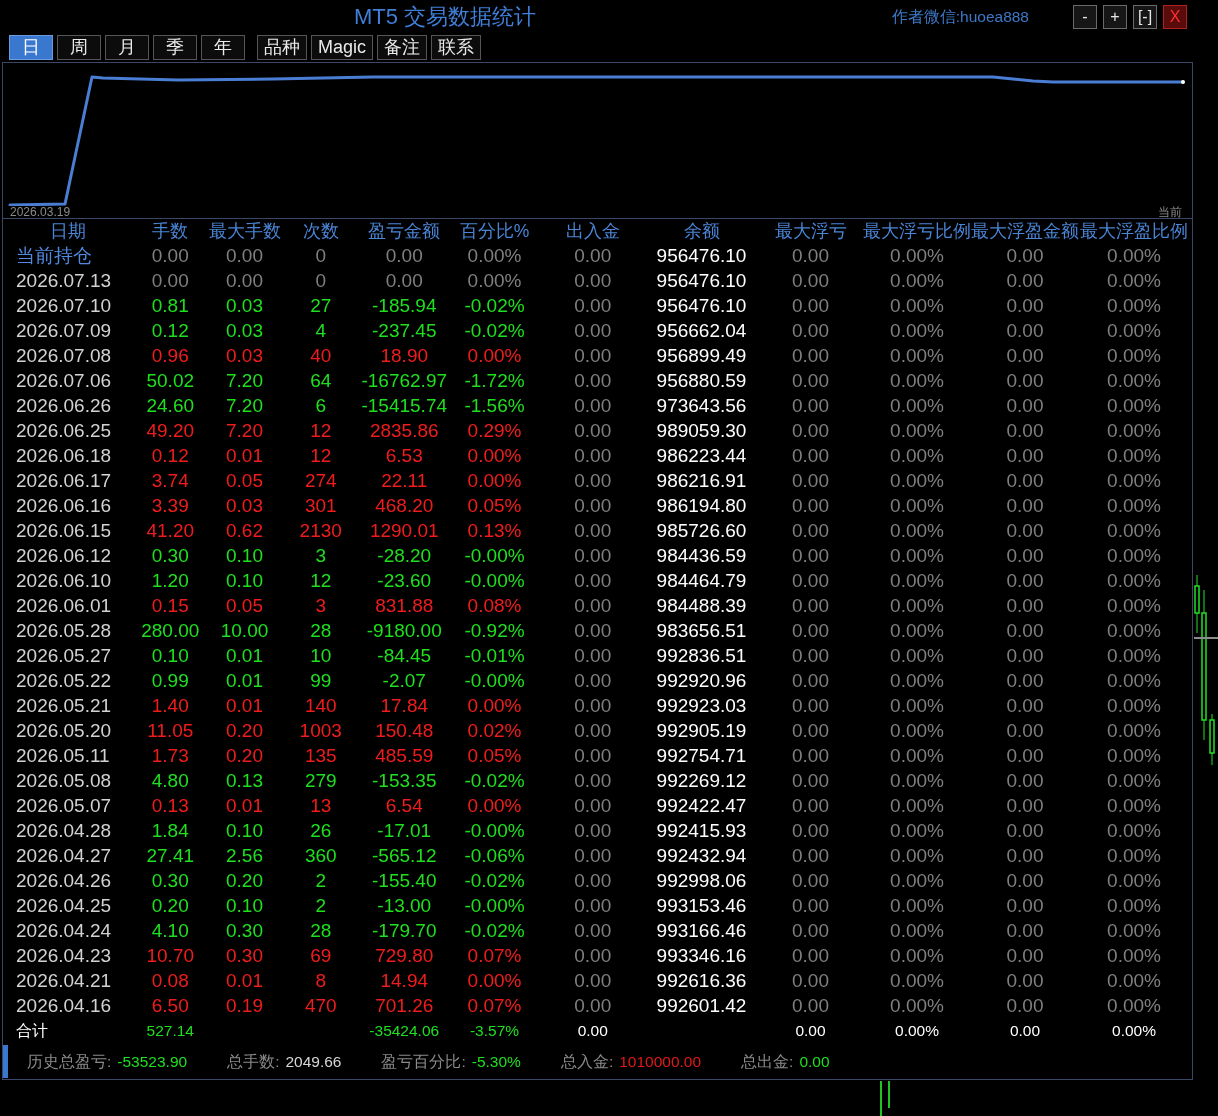 This screenshot has width=1218, height=1116. What do you see at coordinates (244, 956) in the screenshot?
I see `table-cell-text: 0.30` at bounding box center [244, 956].